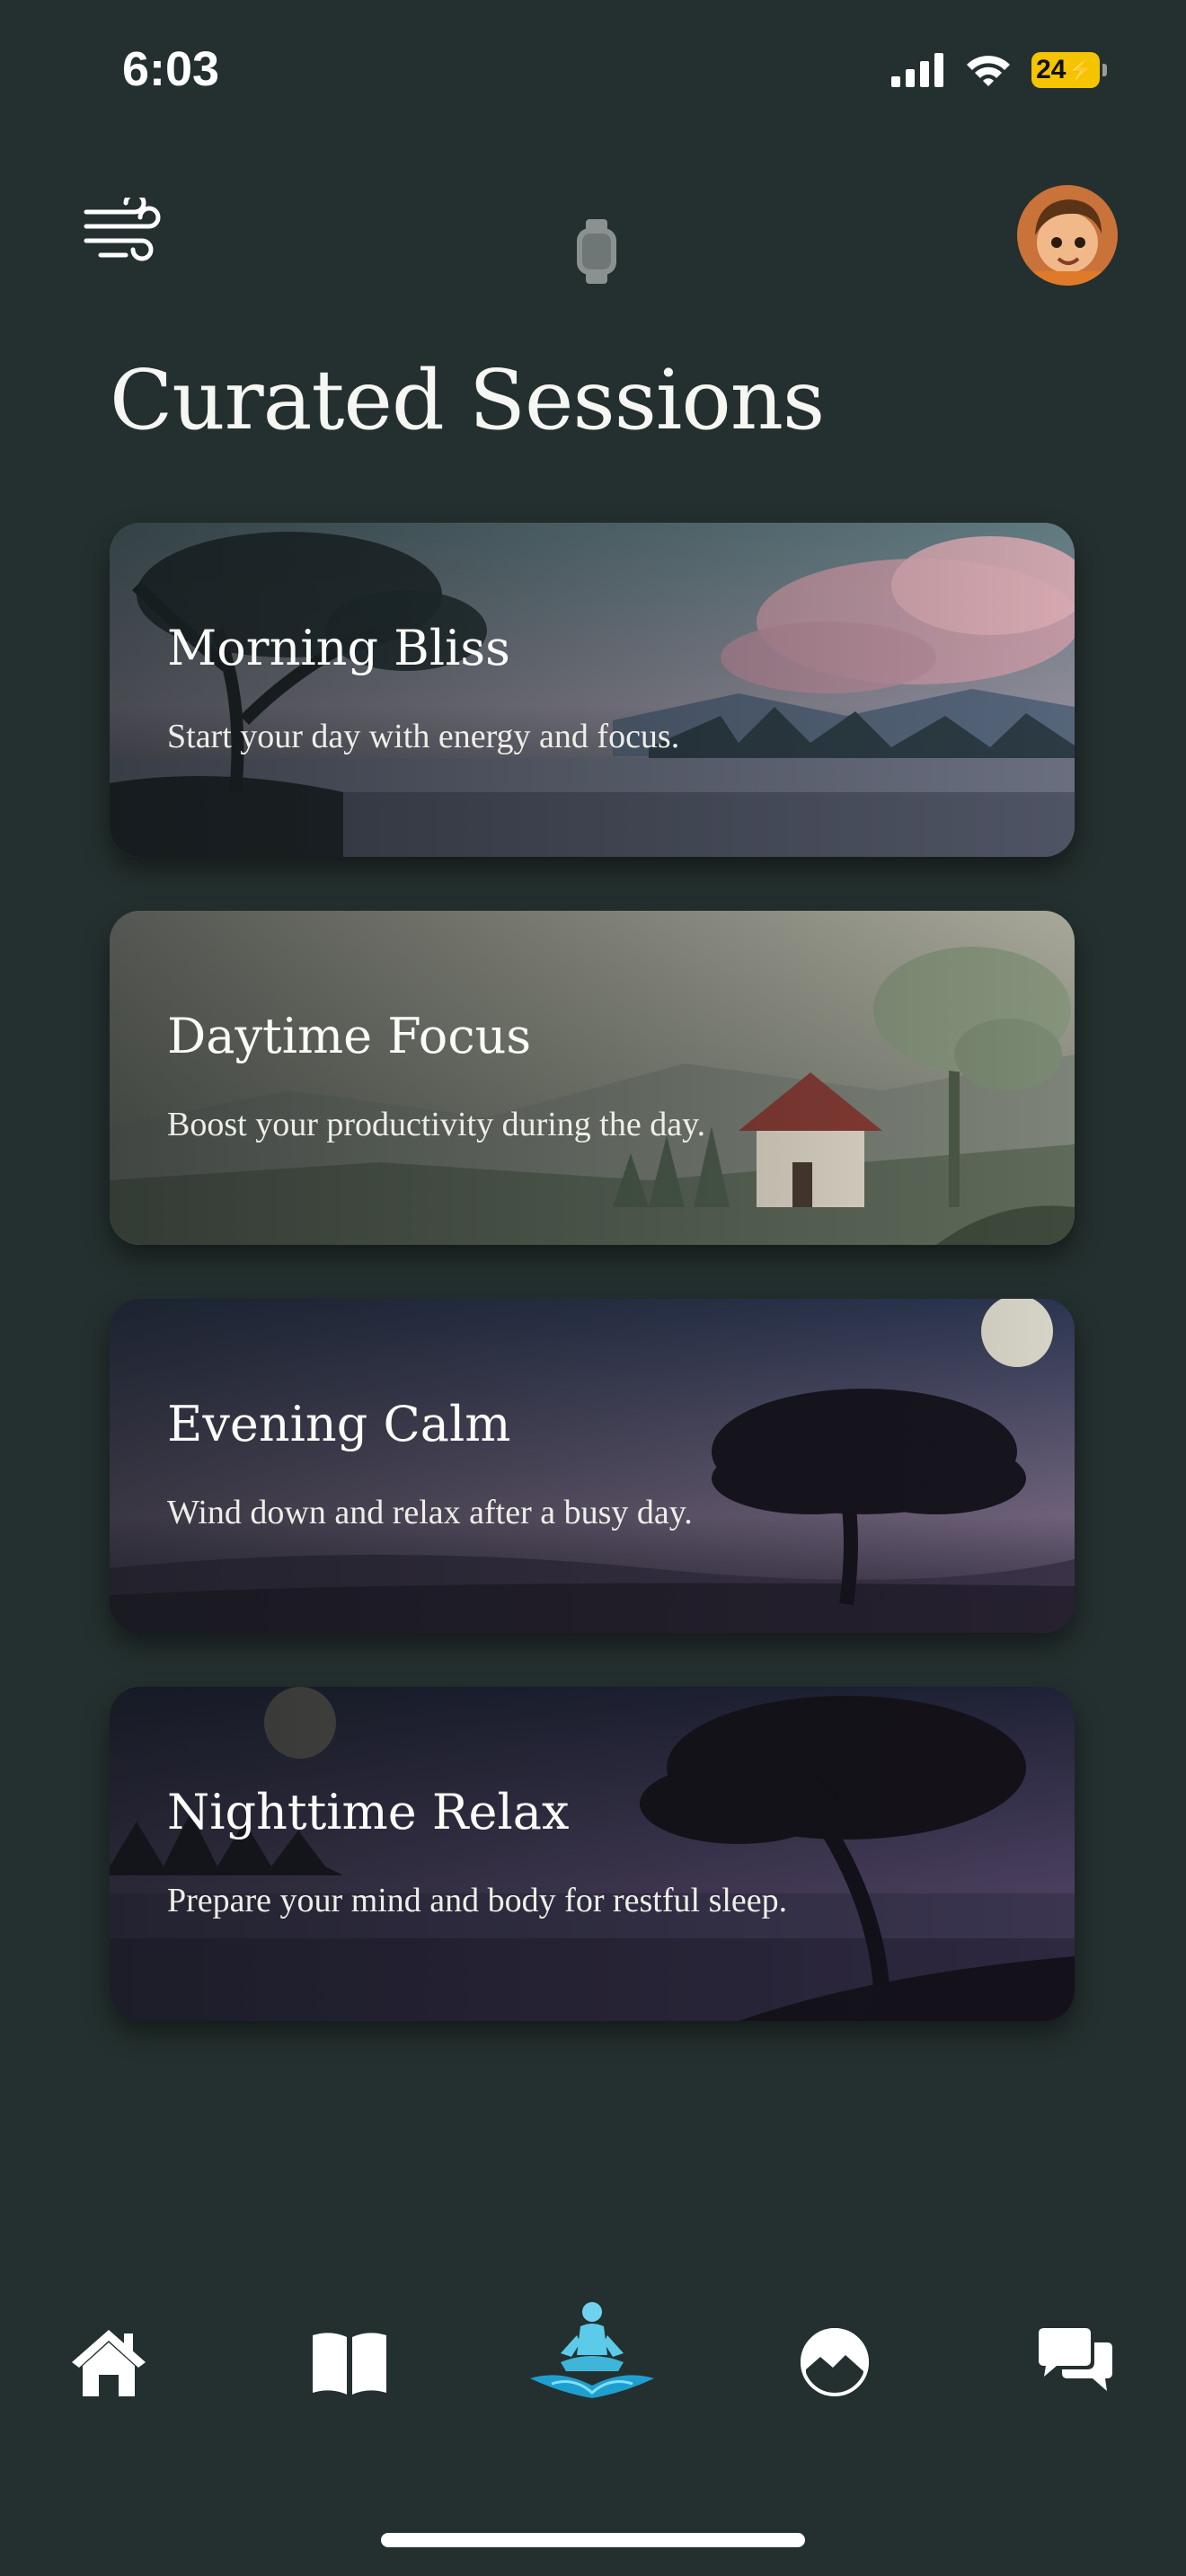  I want to click on battery-icon: 24 ⚡, so click(1069, 70).